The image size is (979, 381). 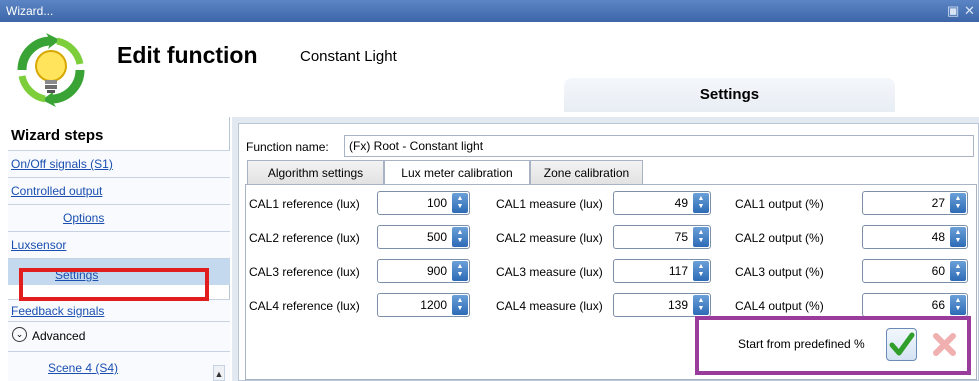 I want to click on cal3-output-label: CAL3 output (%), so click(x=779, y=272).